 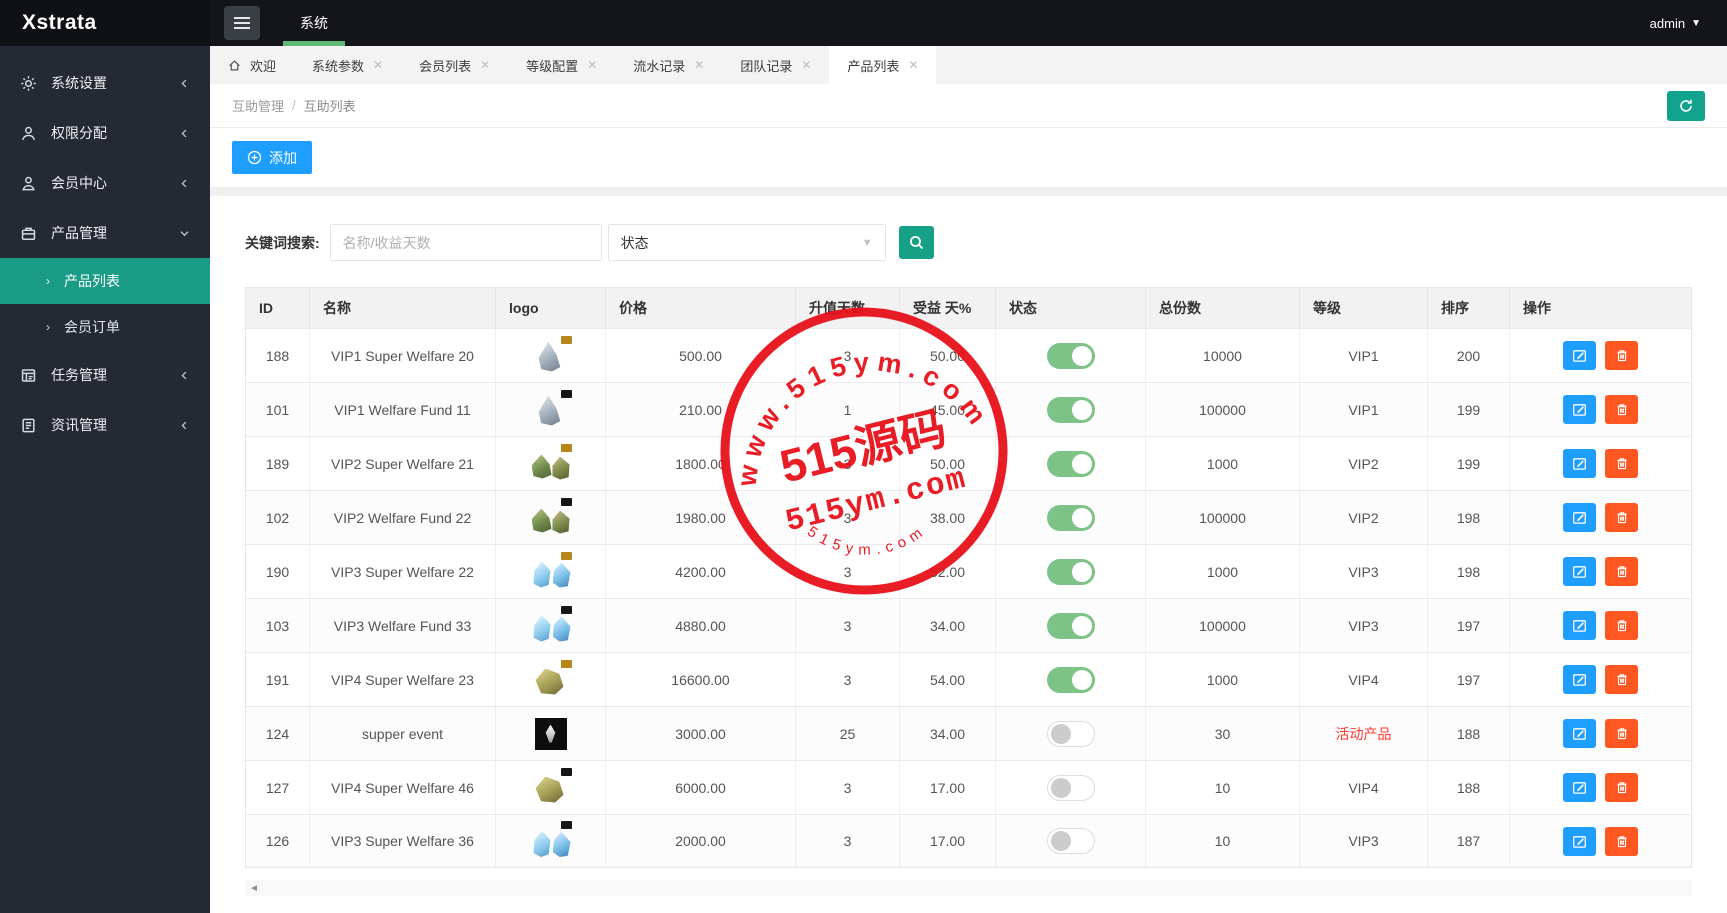 I want to click on tab: 流水记录 ✕, so click(x=668, y=65).